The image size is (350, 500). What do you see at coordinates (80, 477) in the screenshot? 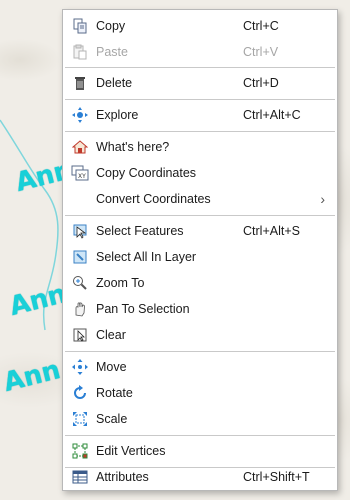
I see `attributes-icon` at bounding box center [80, 477].